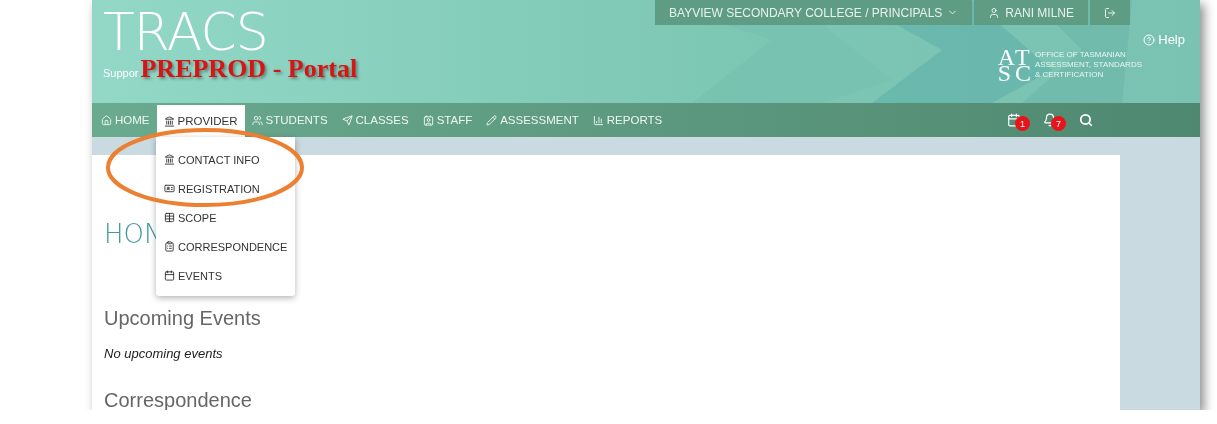 This screenshot has height=424, width=1217. I want to click on notifications-button: 7, so click(1050, 120).